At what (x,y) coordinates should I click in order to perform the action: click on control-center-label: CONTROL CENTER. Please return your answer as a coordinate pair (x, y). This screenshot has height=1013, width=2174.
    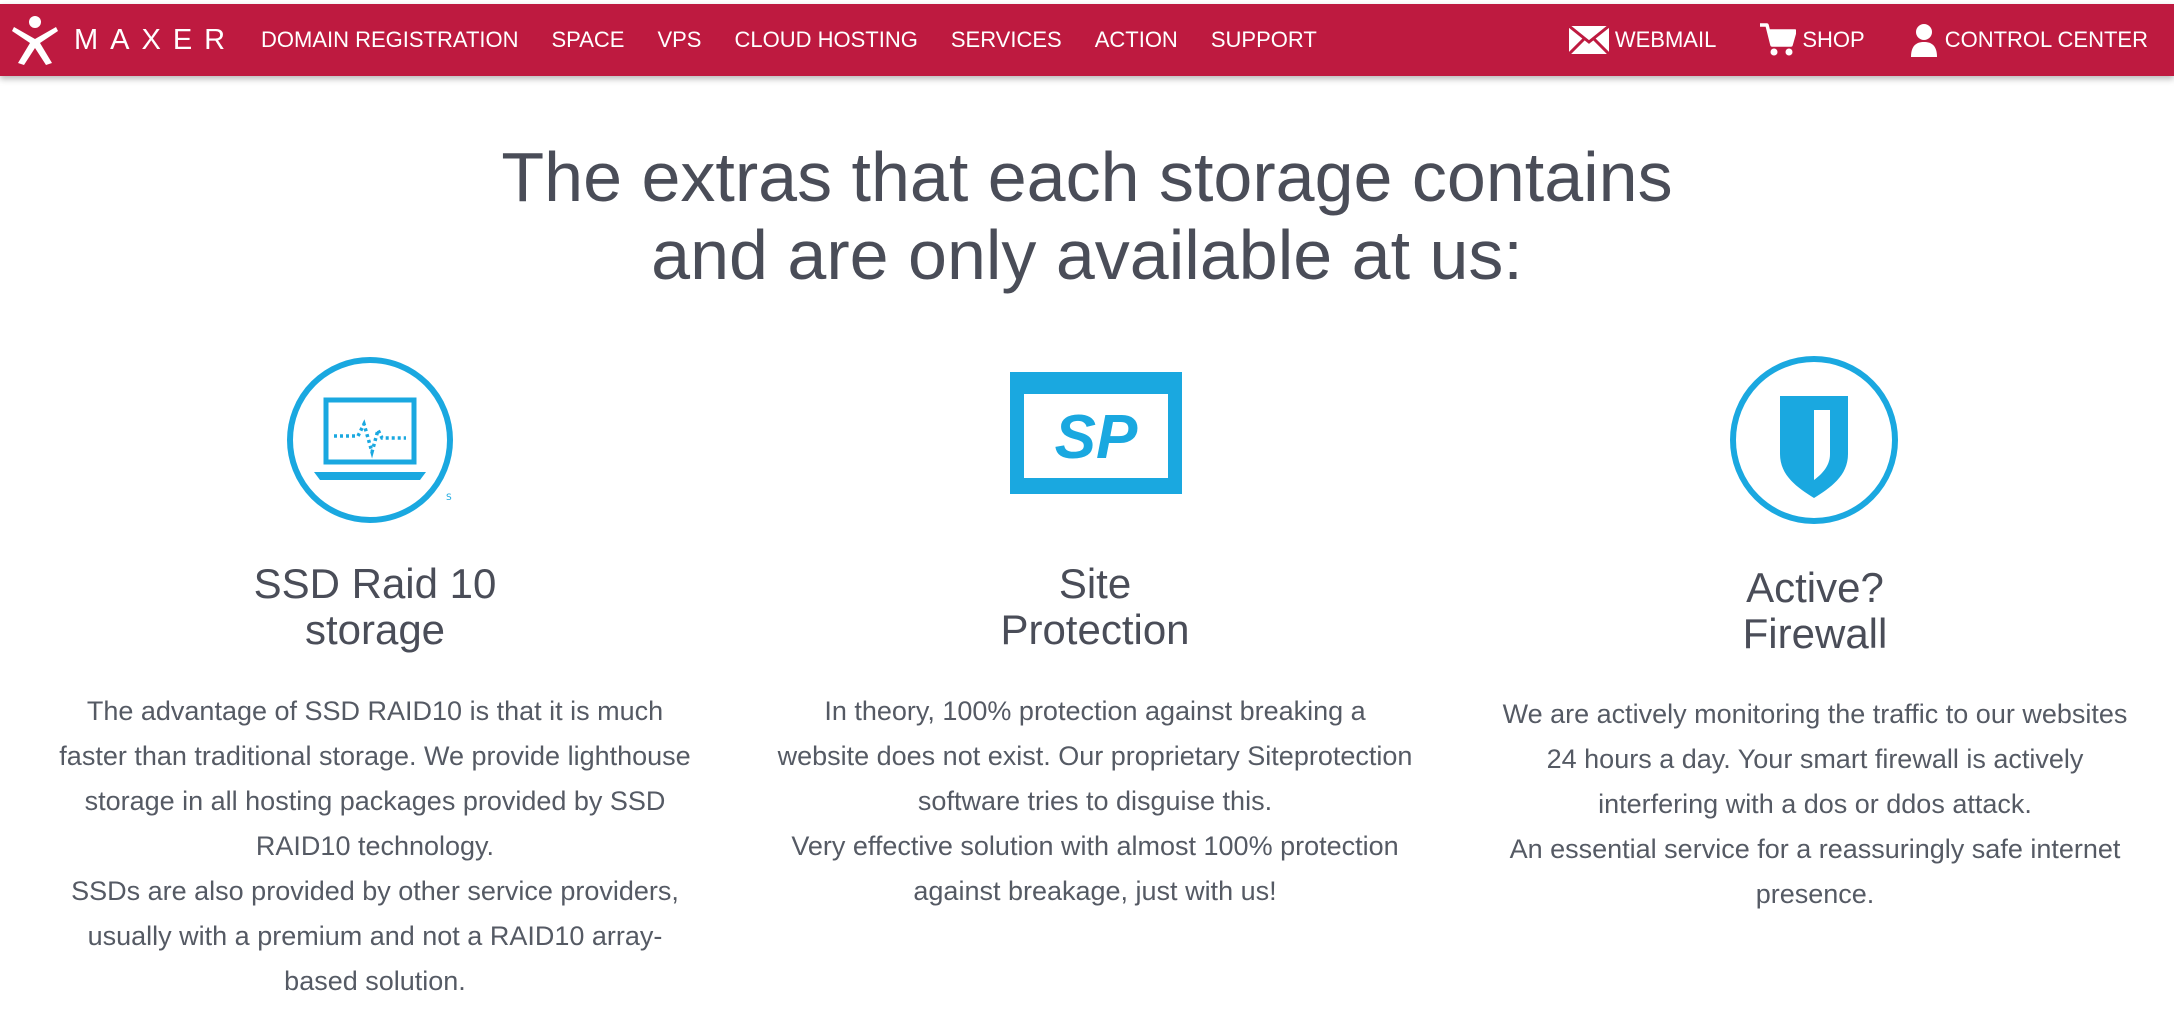
    Looking at the image, I should click on (2046, 39).